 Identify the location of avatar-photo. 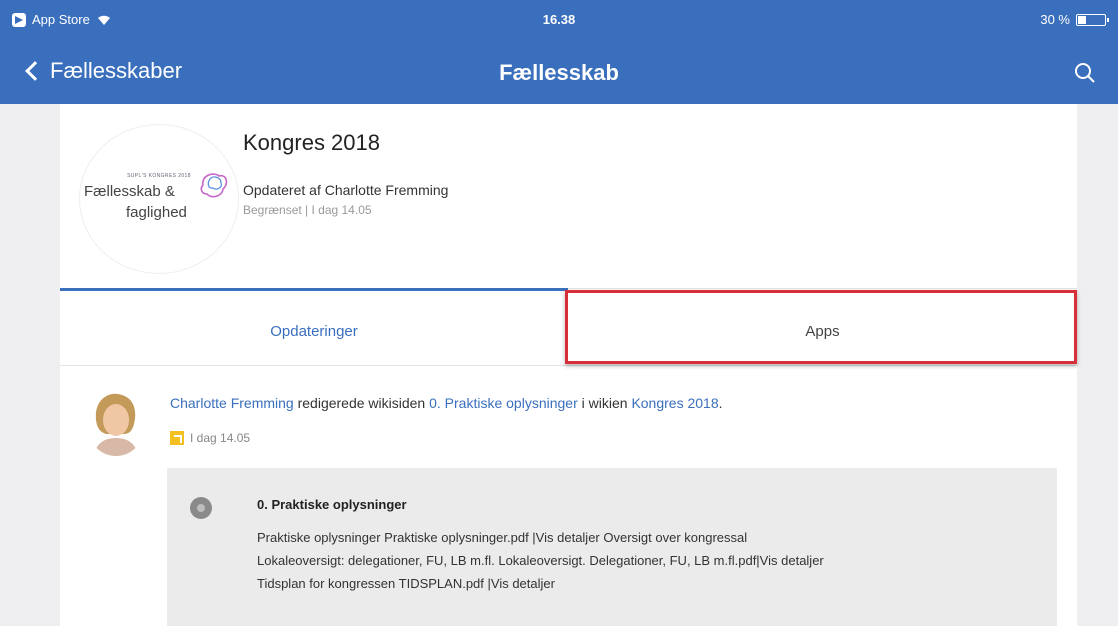
(116, 423).